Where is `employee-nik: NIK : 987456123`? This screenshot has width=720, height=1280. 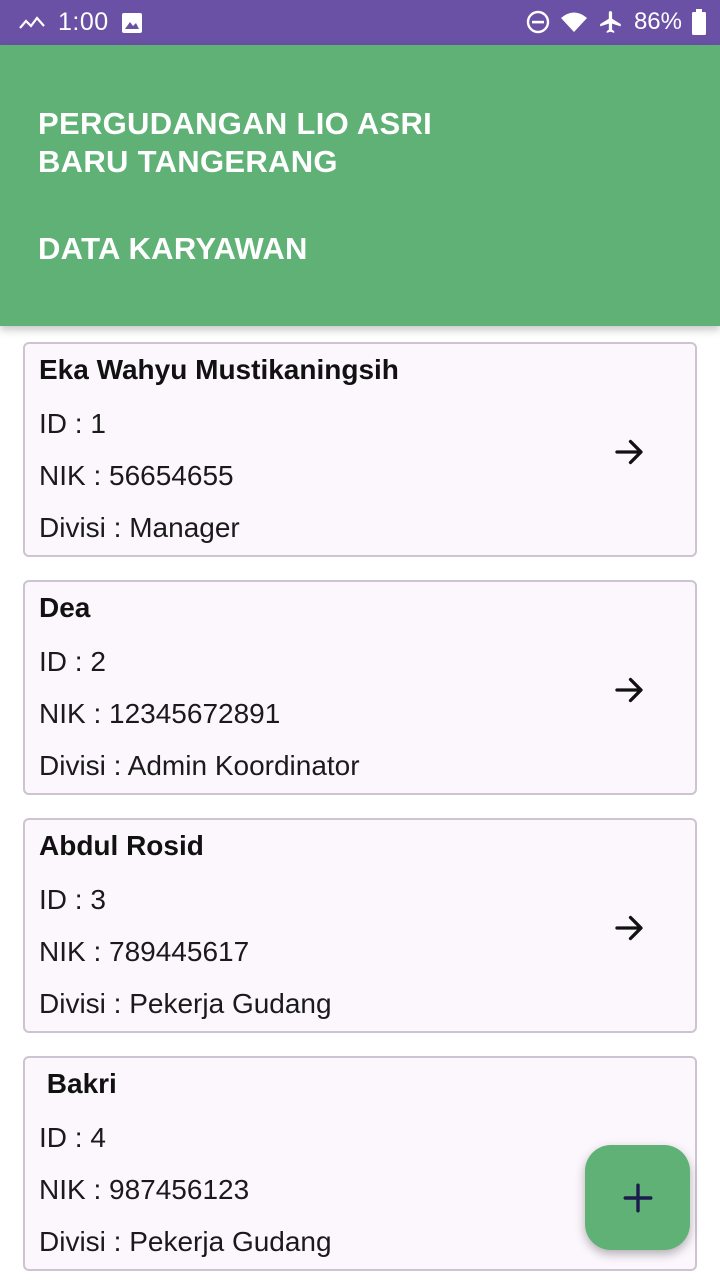
employee-nik: NIK : 987456123 is located at coordinates (144, 1189).